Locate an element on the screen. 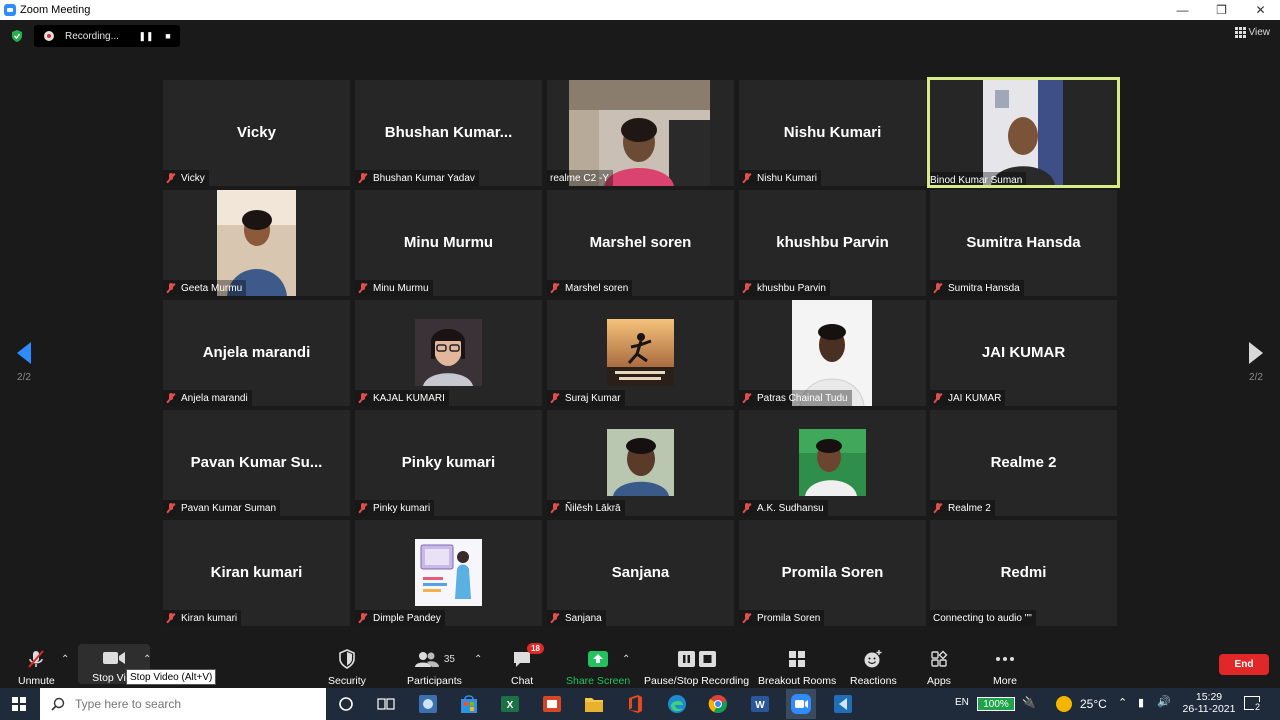 This screenshot has width=1280, height=720. clock-time: 15:29 is located at coordinates (1209, 697).